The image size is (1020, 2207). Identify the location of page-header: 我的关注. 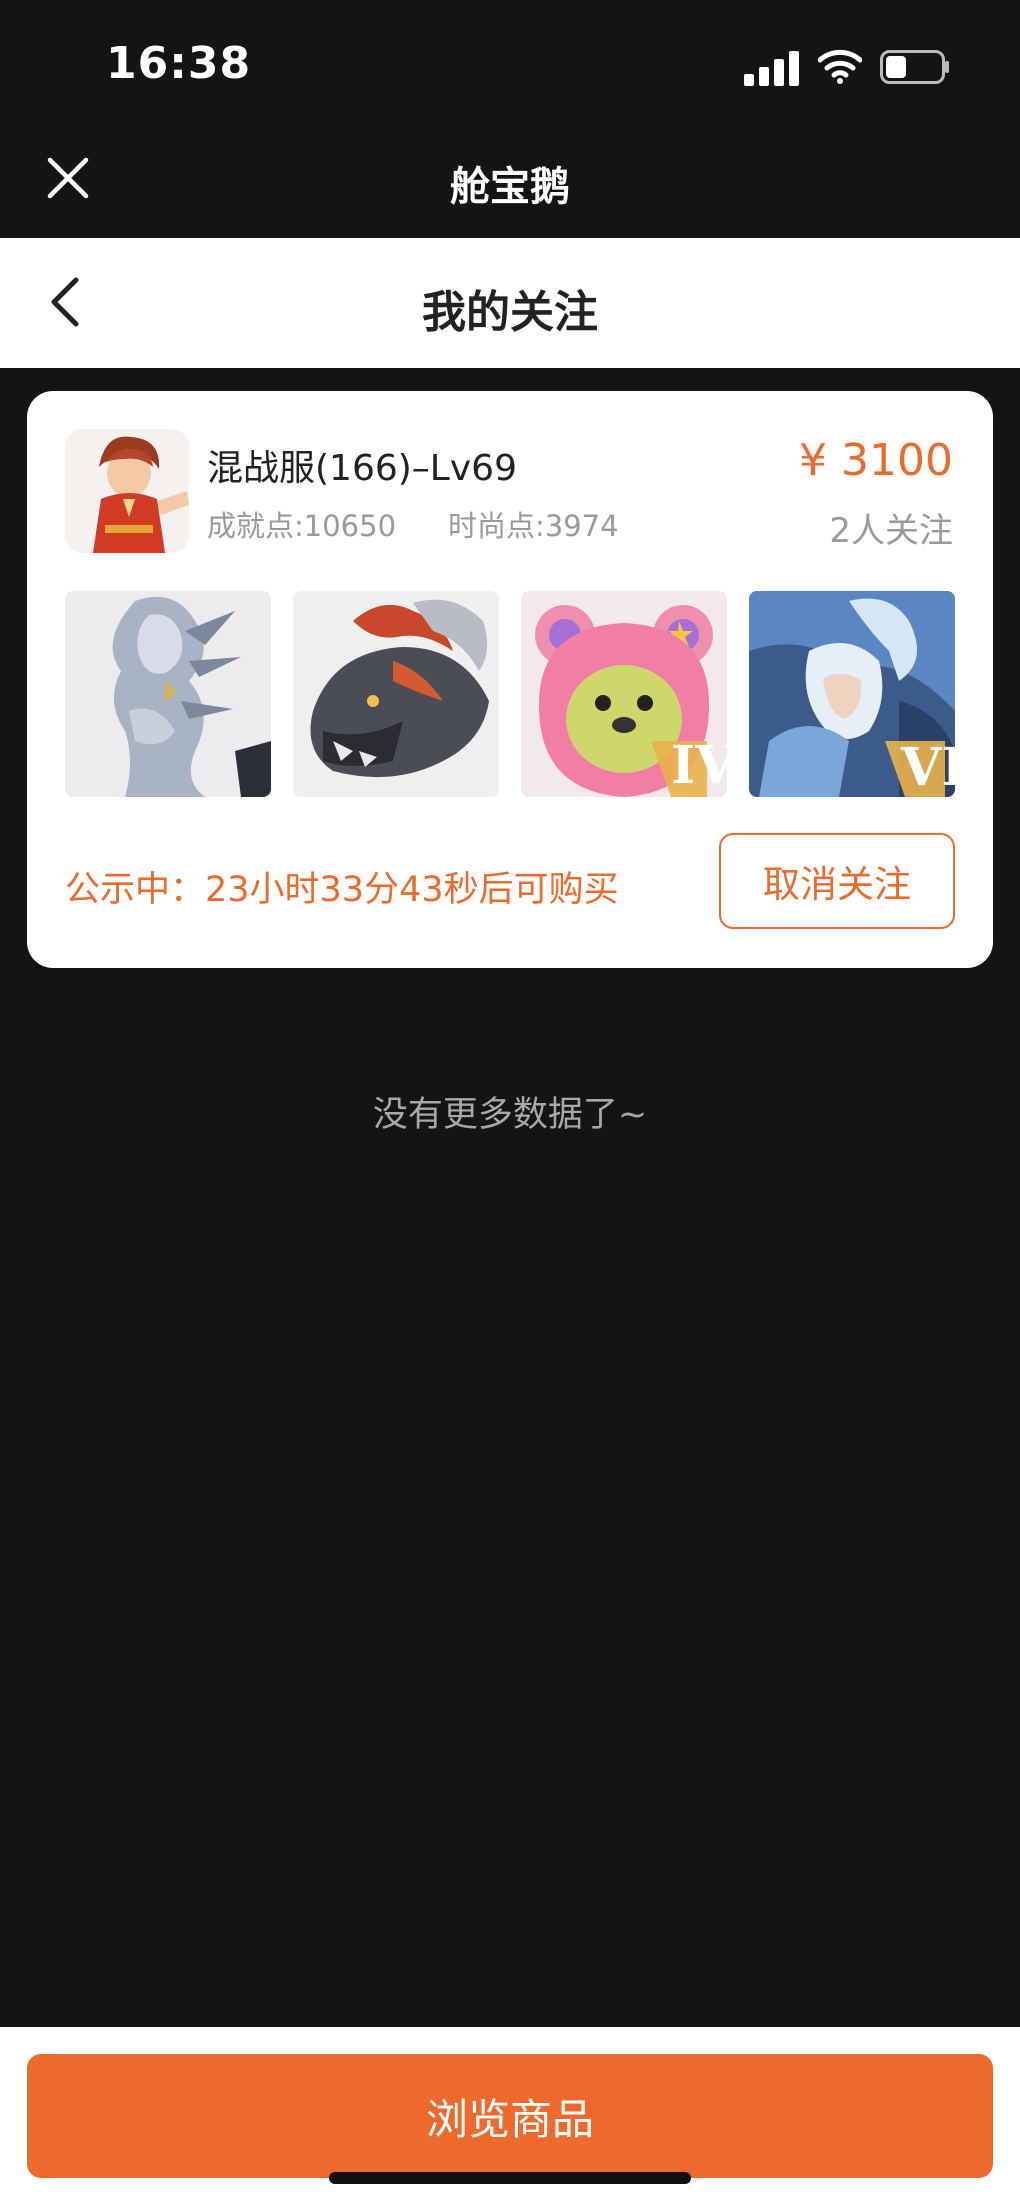
(510, 303).